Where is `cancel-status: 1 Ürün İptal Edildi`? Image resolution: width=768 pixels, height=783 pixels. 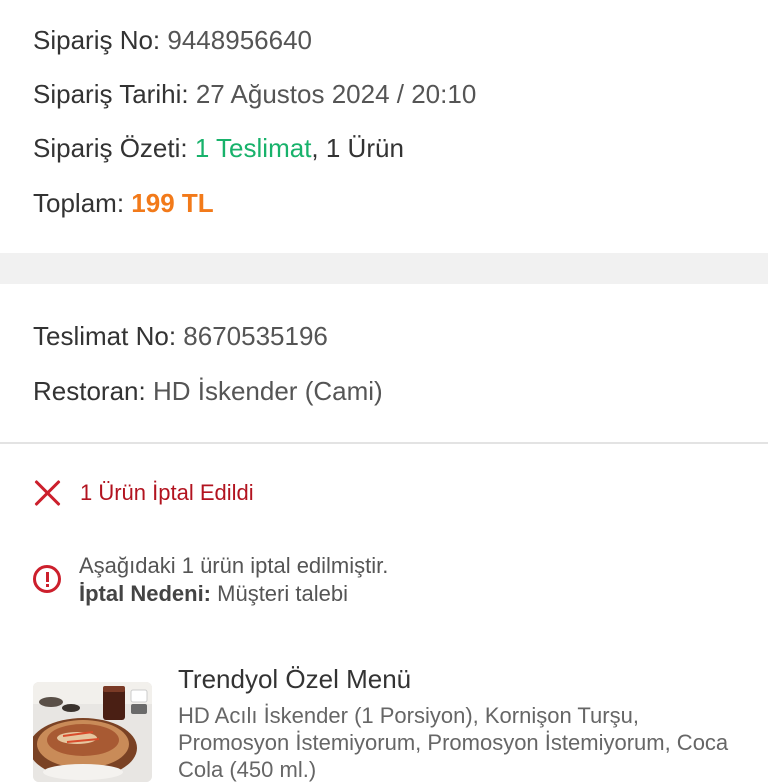 cancel-status: 1 Ürün İptal Edildi is located at coordinates (143, 493).